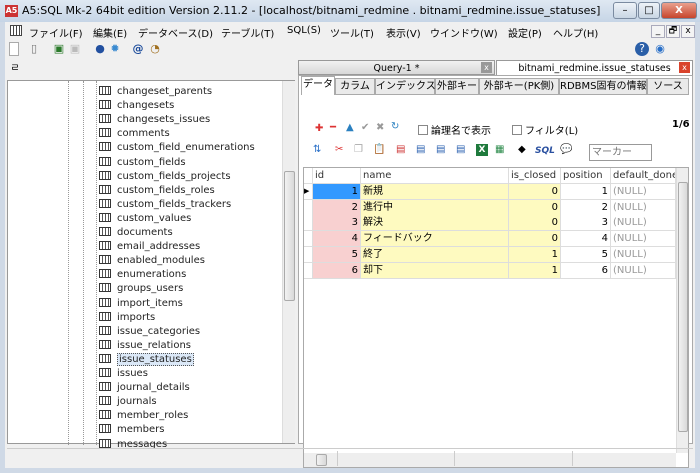  What do you see at coordinates (668, 86) in the screenshot?
I see `subtab: ソース` at bounding box center [668, 86].